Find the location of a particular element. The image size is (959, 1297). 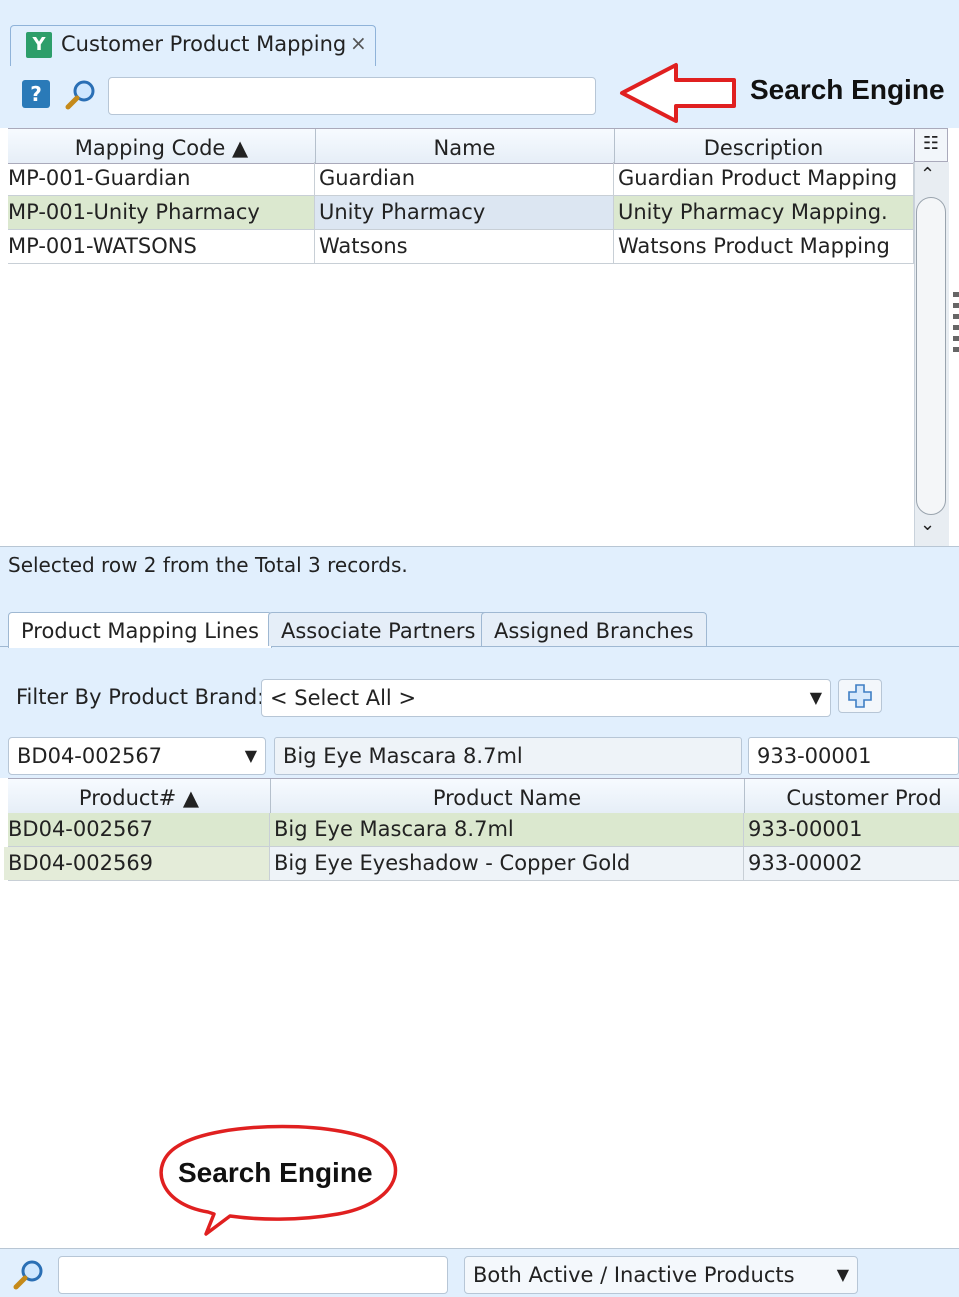

search-input is located at coordinates (352, 96).